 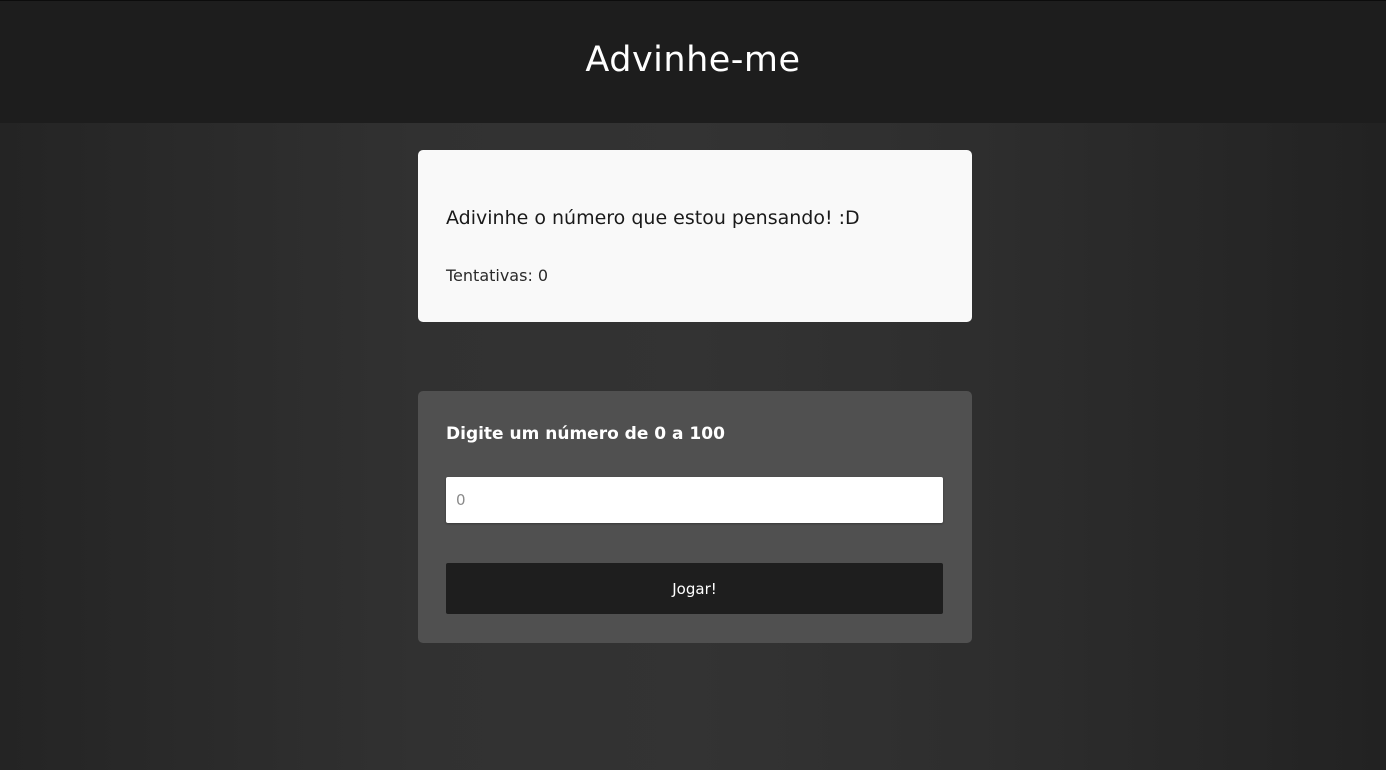 I want to click on guess-form: Digite um número de 0 a 100 Jogar!, so click(x=695, y=517).